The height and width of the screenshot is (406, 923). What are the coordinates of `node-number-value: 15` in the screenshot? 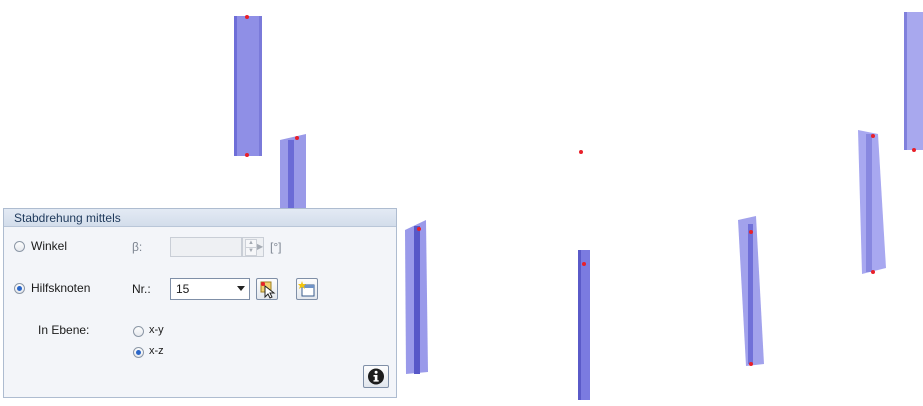 It's located at (183, 289).